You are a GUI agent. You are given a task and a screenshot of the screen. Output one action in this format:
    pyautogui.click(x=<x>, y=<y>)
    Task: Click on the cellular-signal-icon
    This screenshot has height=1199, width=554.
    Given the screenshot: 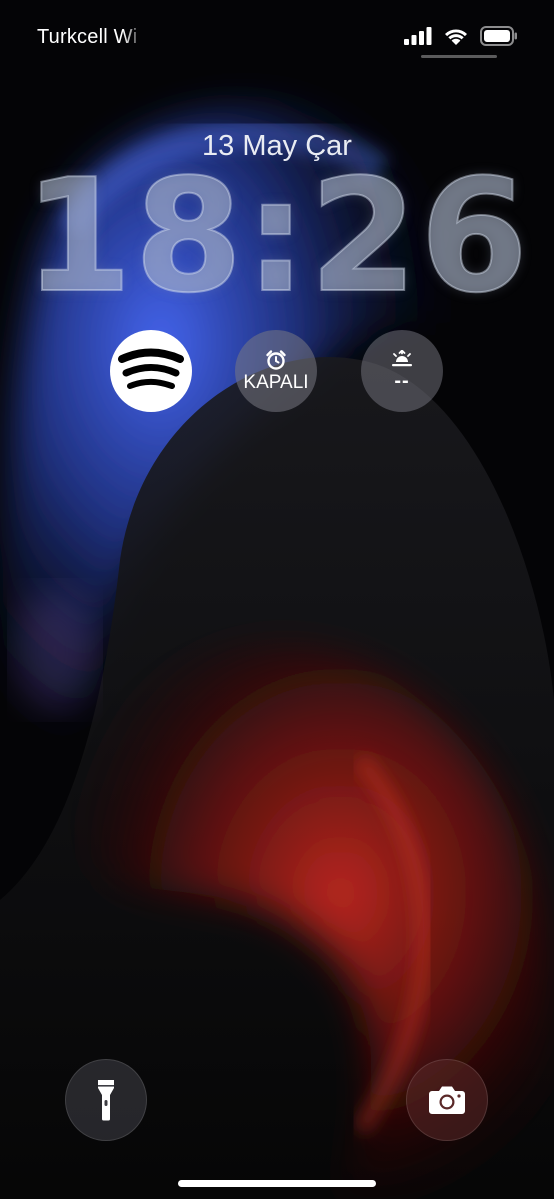 What is the action you would take?
    pyautogui.click(x=418, y=36)
    